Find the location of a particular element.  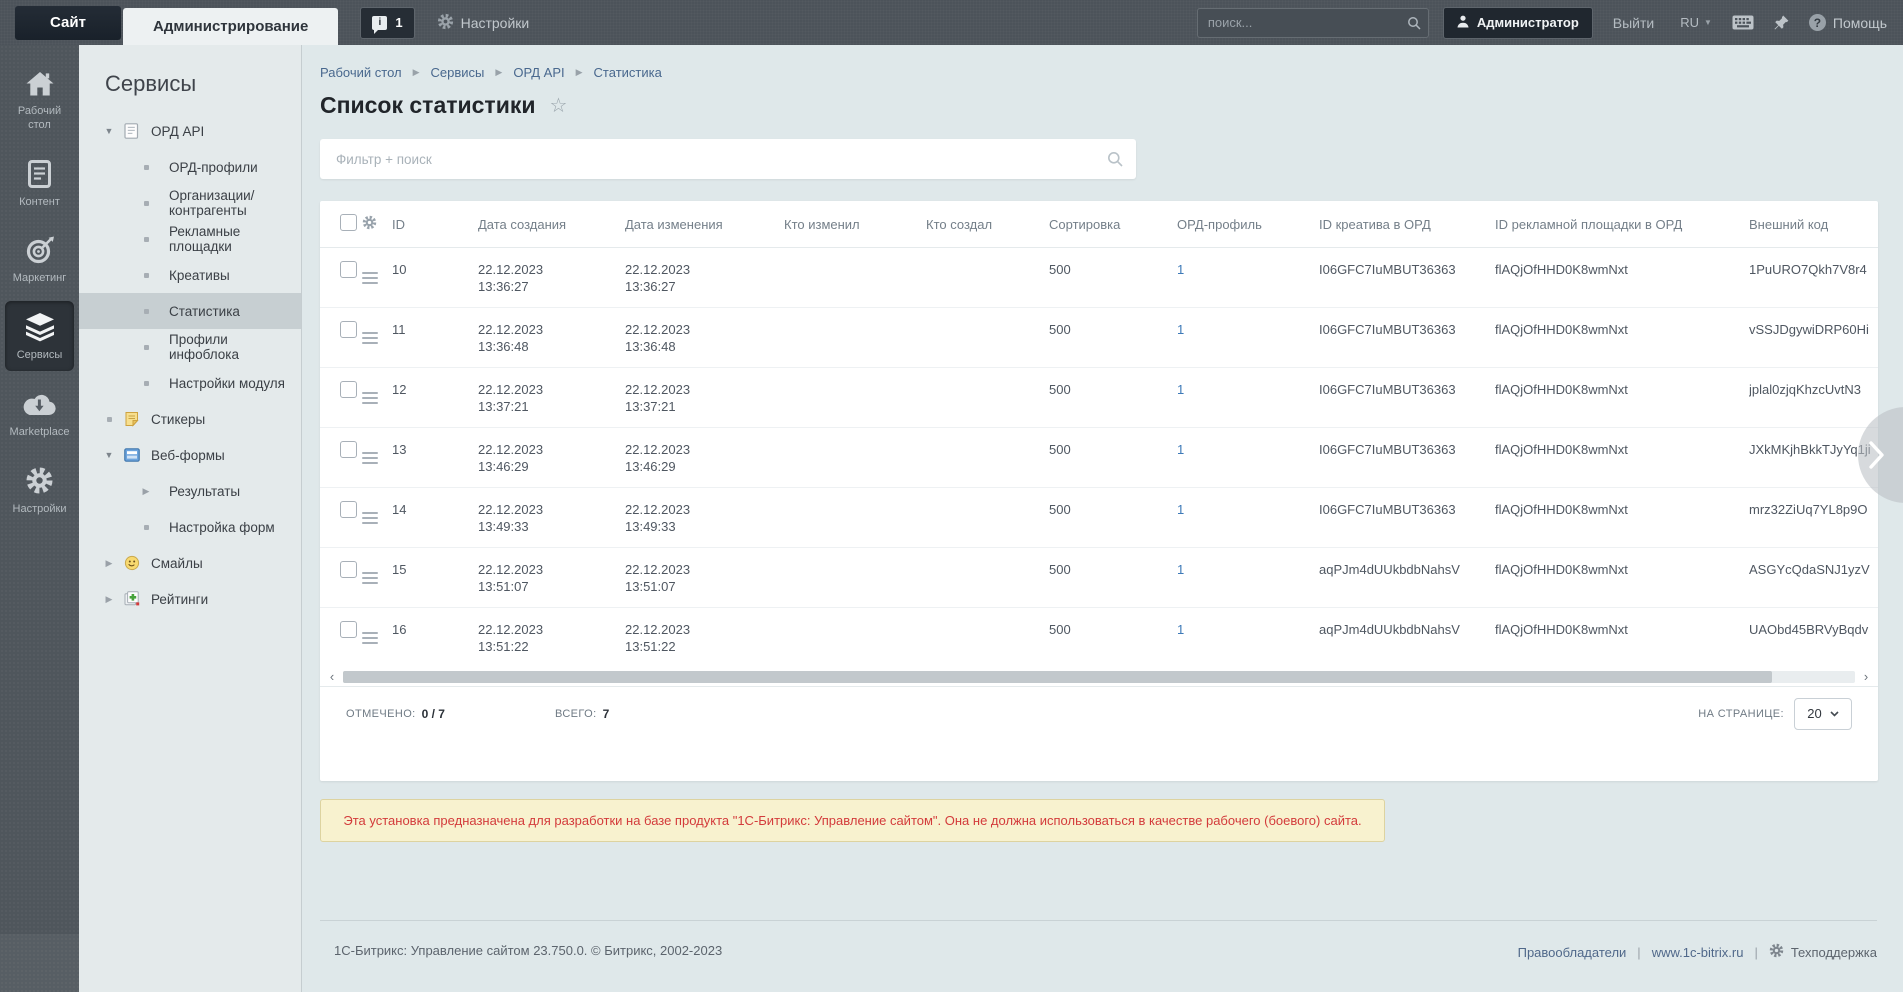

help-button: ? Помощь is located at coordinates (1847, 22).